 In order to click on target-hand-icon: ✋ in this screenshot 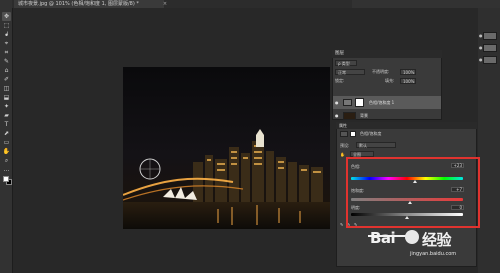, I will do `click(342, 154)`.